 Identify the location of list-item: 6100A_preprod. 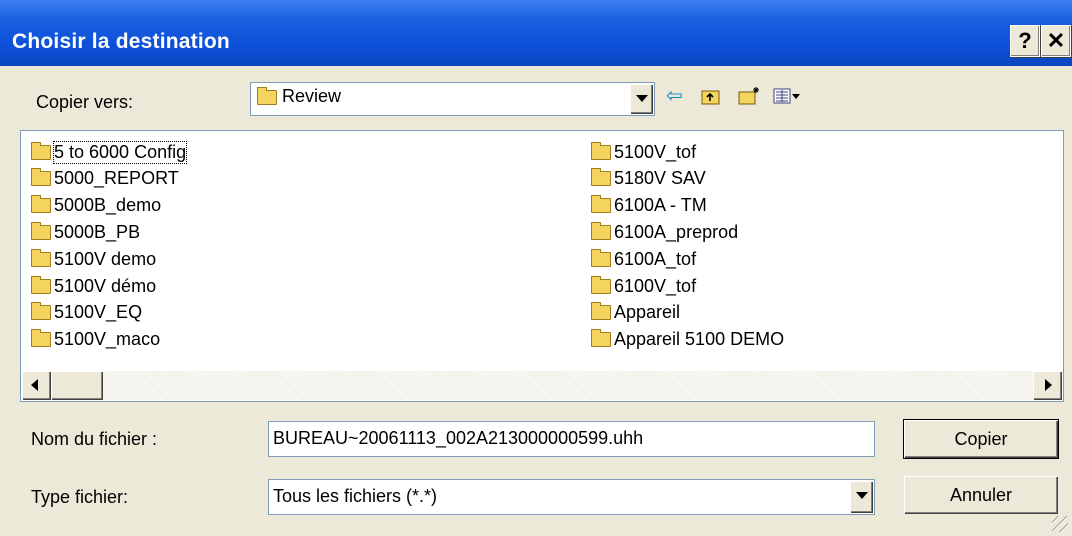
(664, 232).